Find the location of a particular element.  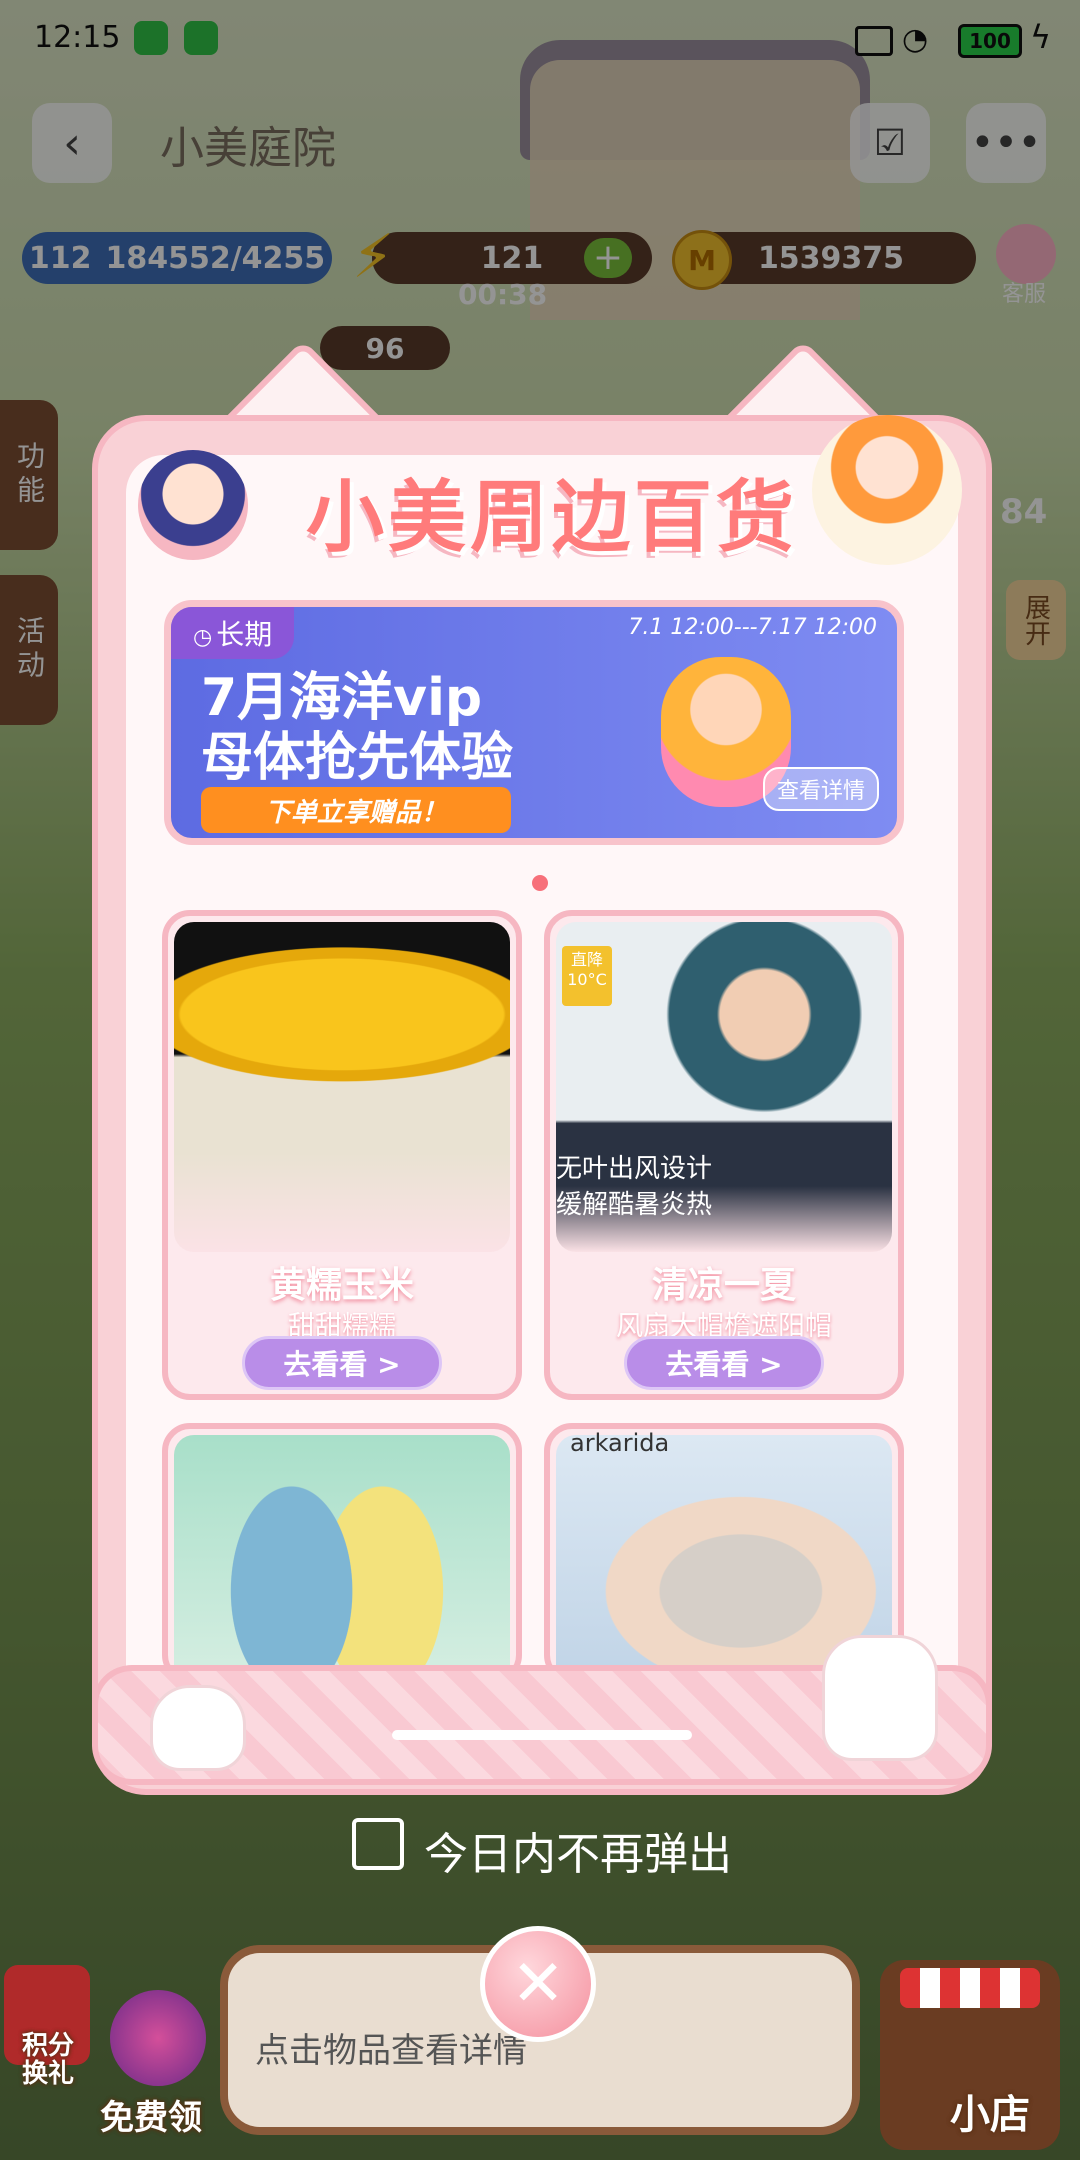

product-card: 黄糯玉米 甜甜糯糯 去看看 > is located at coordinates (342, 1155).